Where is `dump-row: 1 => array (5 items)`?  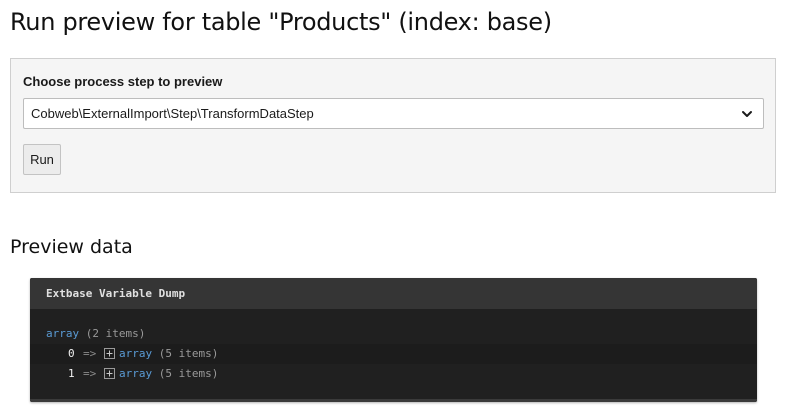 dump-row: 1 => array (5 items) is located at coordinates (393, 374).